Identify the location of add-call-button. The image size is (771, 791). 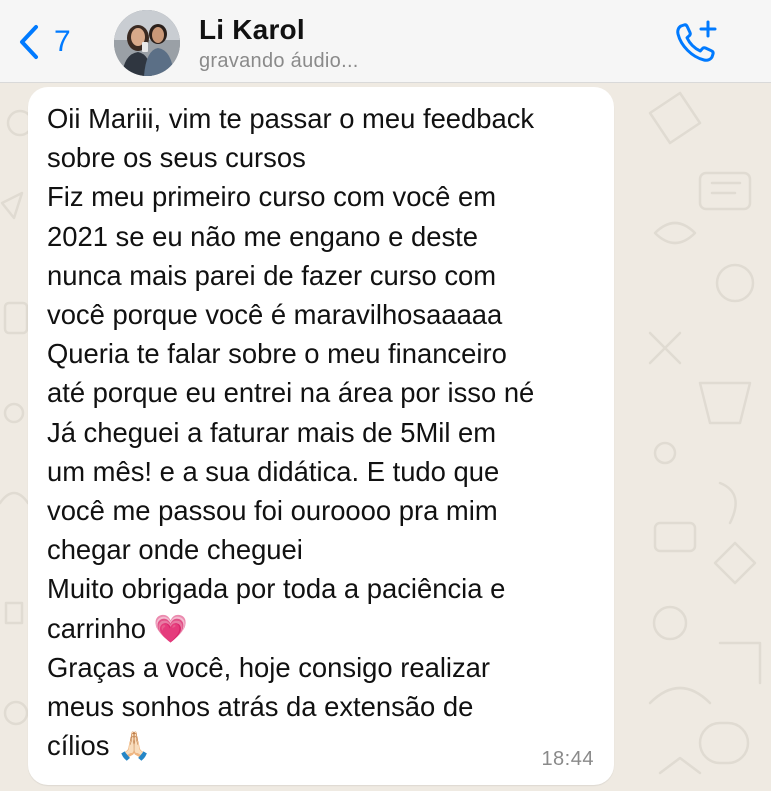
(696, 42).